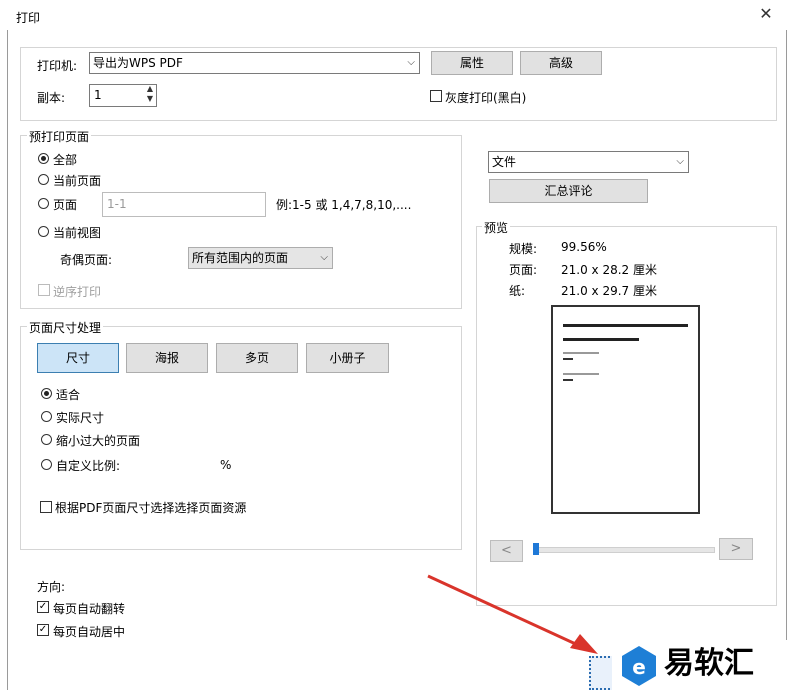 The image size is (787, 690). Describe the element at coordinates (609, 291) in the screenshot. I see `paper-size-value: 21.0 x 29.7 厘米` at that location.